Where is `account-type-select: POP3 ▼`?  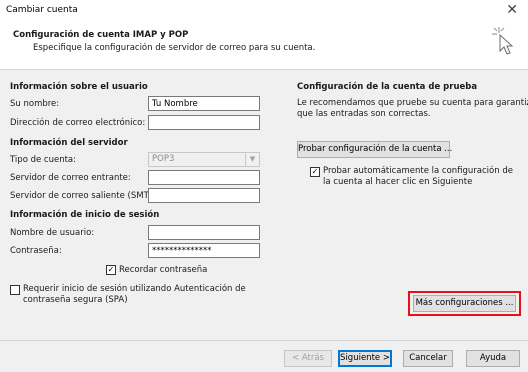
account-type-select: POP3 ▼ is located at coordinates (204, 159).